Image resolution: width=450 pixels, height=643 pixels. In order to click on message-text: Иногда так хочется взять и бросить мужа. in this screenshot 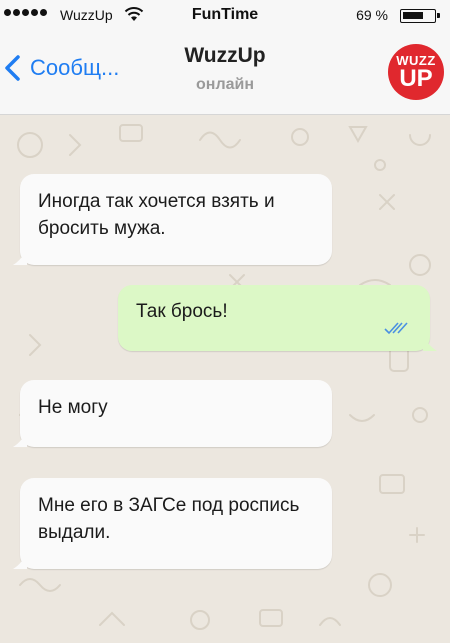, I will do `click(156, 215)`.